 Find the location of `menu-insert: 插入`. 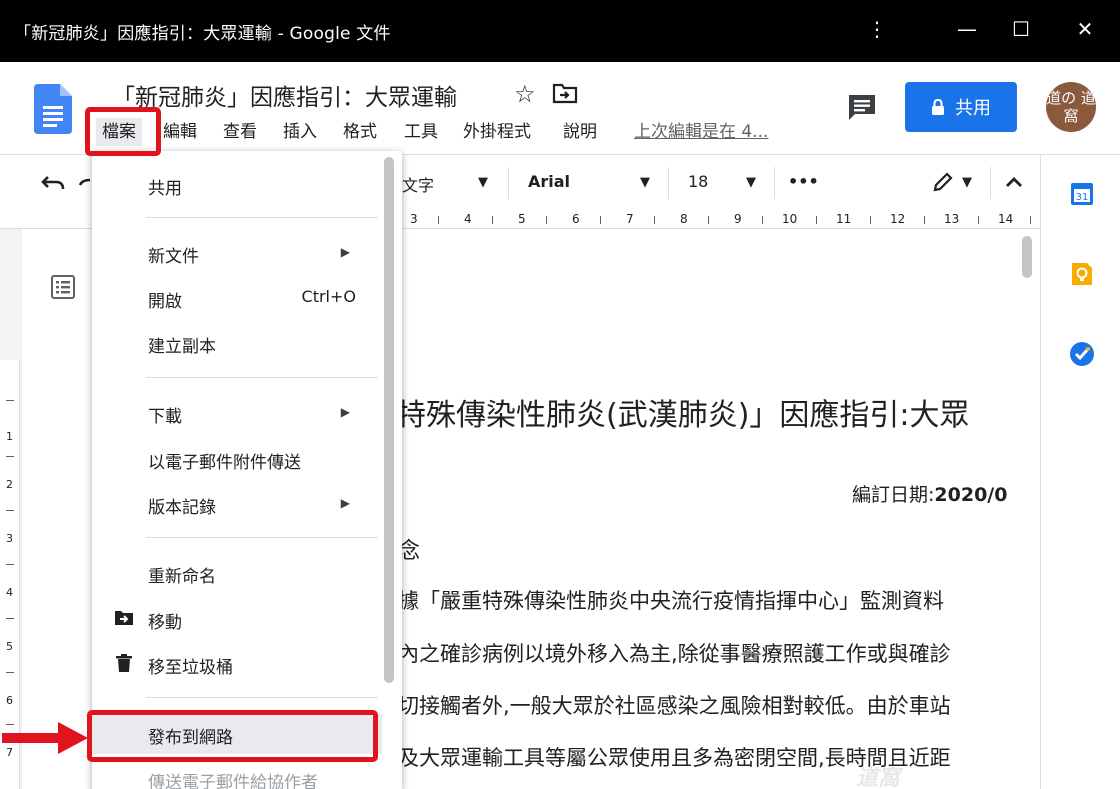

menu-insert: 插入 is located at coordinates (300, 132).